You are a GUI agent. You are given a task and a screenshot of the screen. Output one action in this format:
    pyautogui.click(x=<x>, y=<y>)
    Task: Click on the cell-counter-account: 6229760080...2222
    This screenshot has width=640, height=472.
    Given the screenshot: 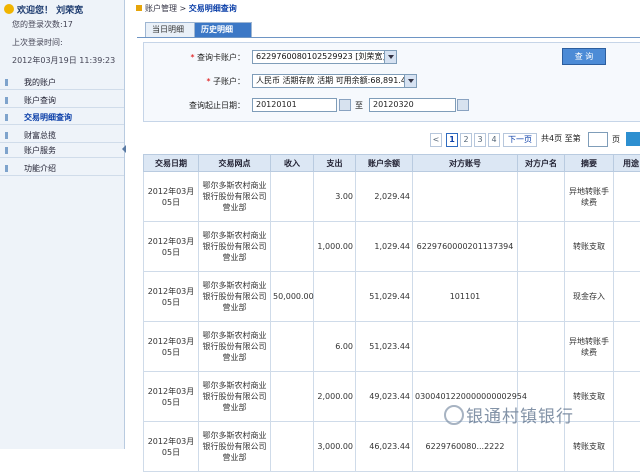 What is the action you would take?
    pyautogui.click(x=465, y=447)
    